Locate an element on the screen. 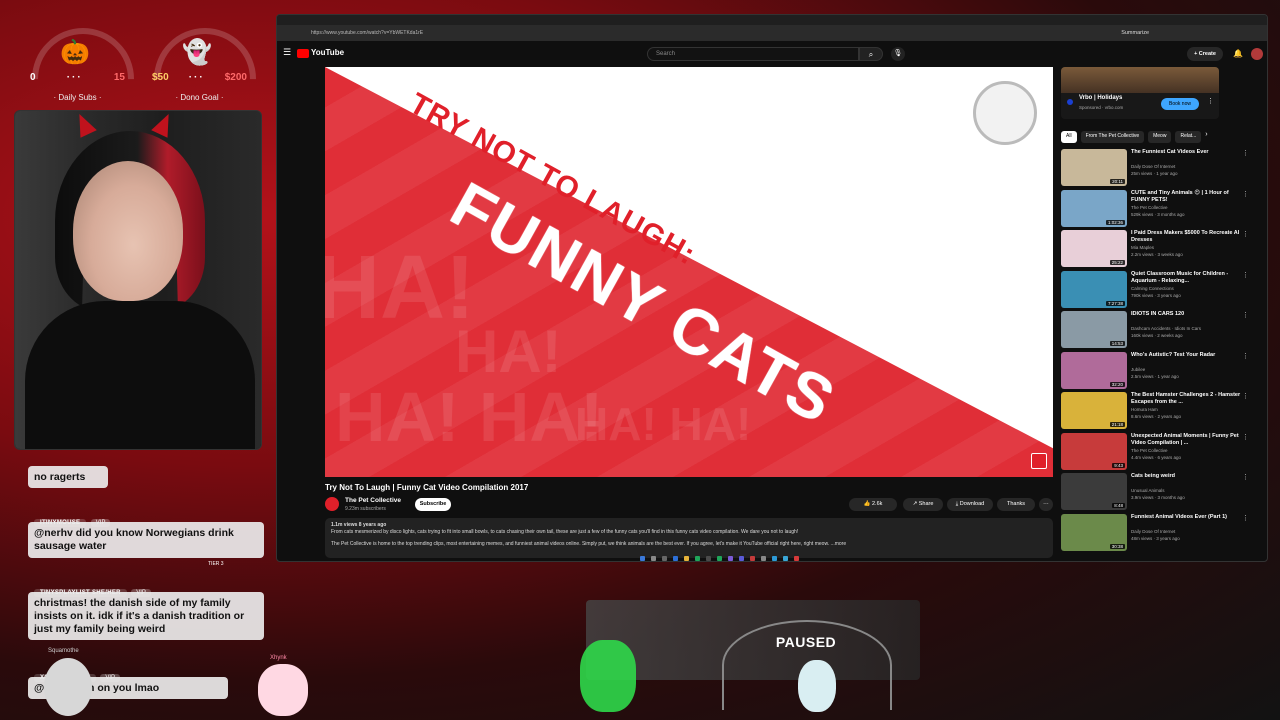 The width and height of the screenshot is (1280, 720). video-thumbnail: 14:53 is located at coordinates (1094, 329).